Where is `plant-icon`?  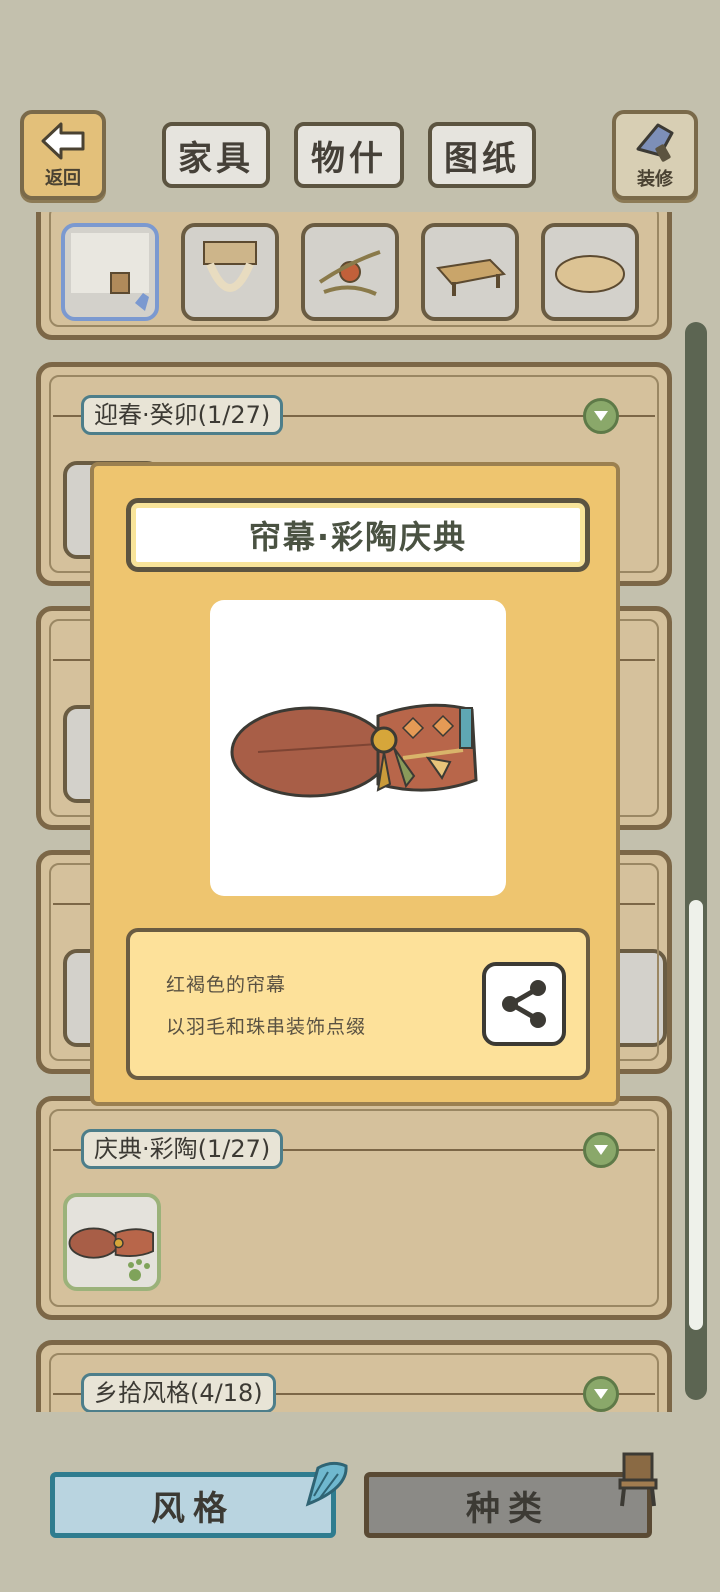 plant-icon is located at coordinates (349, 273).